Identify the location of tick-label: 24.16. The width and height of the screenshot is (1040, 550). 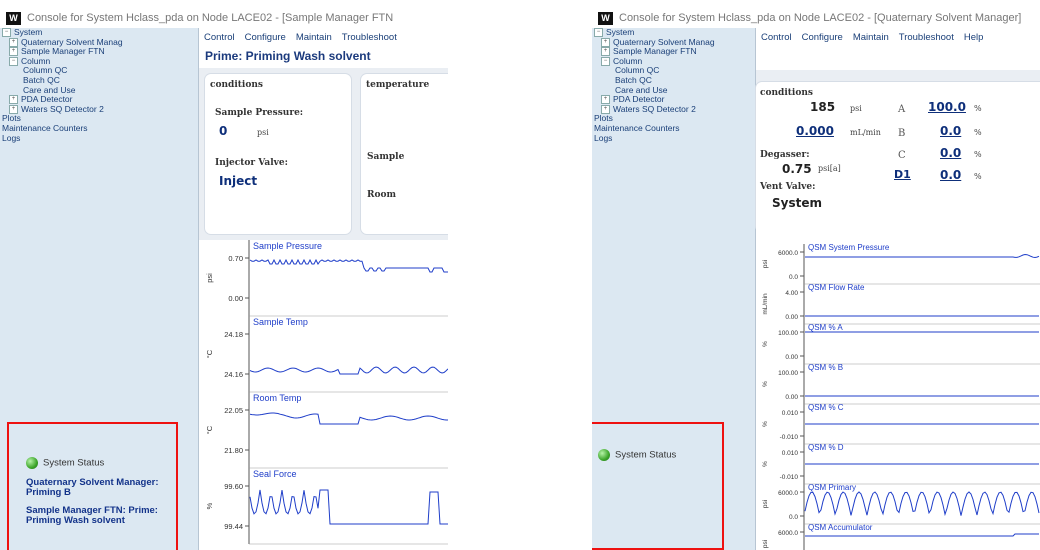
(233, 374).